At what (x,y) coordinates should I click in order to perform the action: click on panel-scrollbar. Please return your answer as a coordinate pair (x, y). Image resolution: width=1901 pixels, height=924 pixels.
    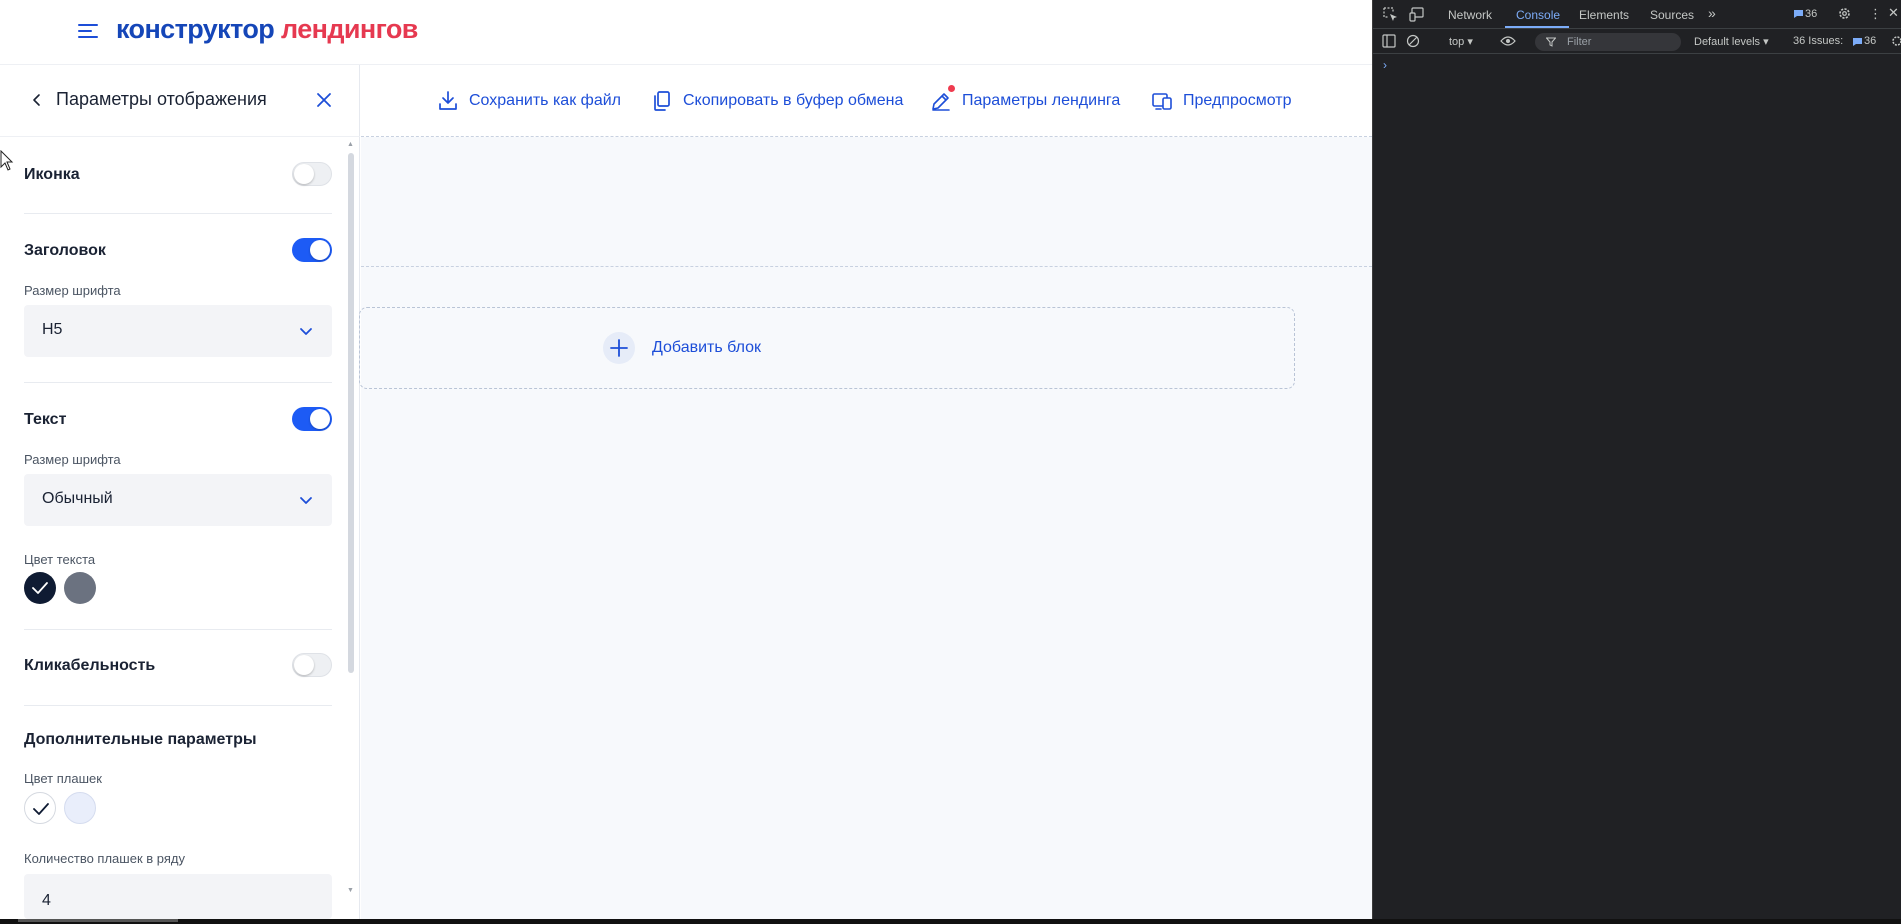
    Looking at the image, I should click on (351, 413).